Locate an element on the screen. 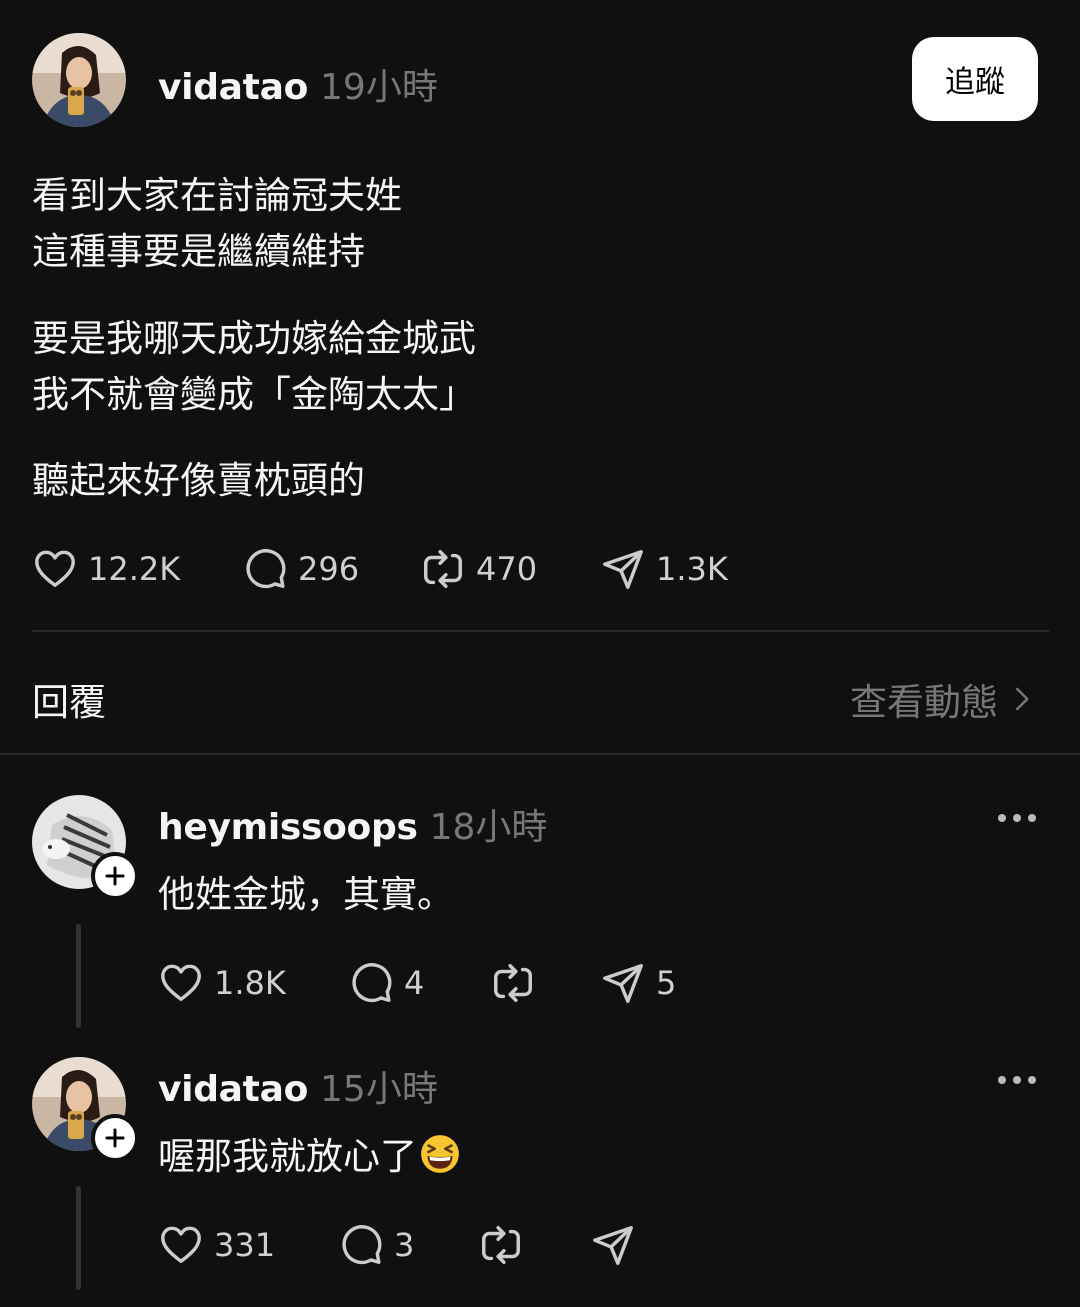 The width and height of the screenshot is (1080, 1307). post-line: 我不就會變成「金陶太太」 is located at coordinates (254, 394).